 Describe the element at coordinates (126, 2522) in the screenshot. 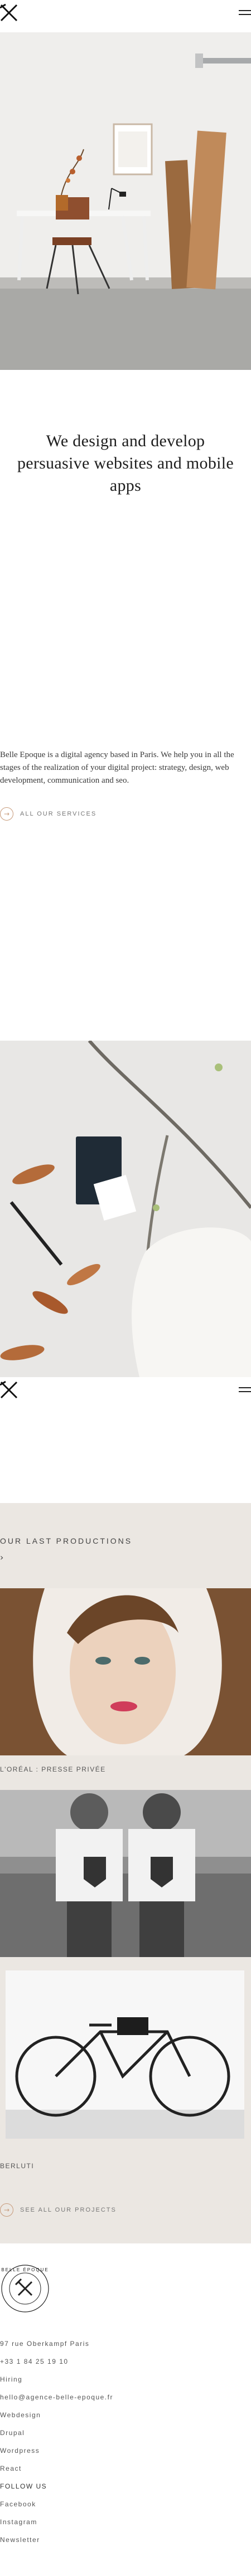

I see `footer-instagram-link: Instagram` at that location.